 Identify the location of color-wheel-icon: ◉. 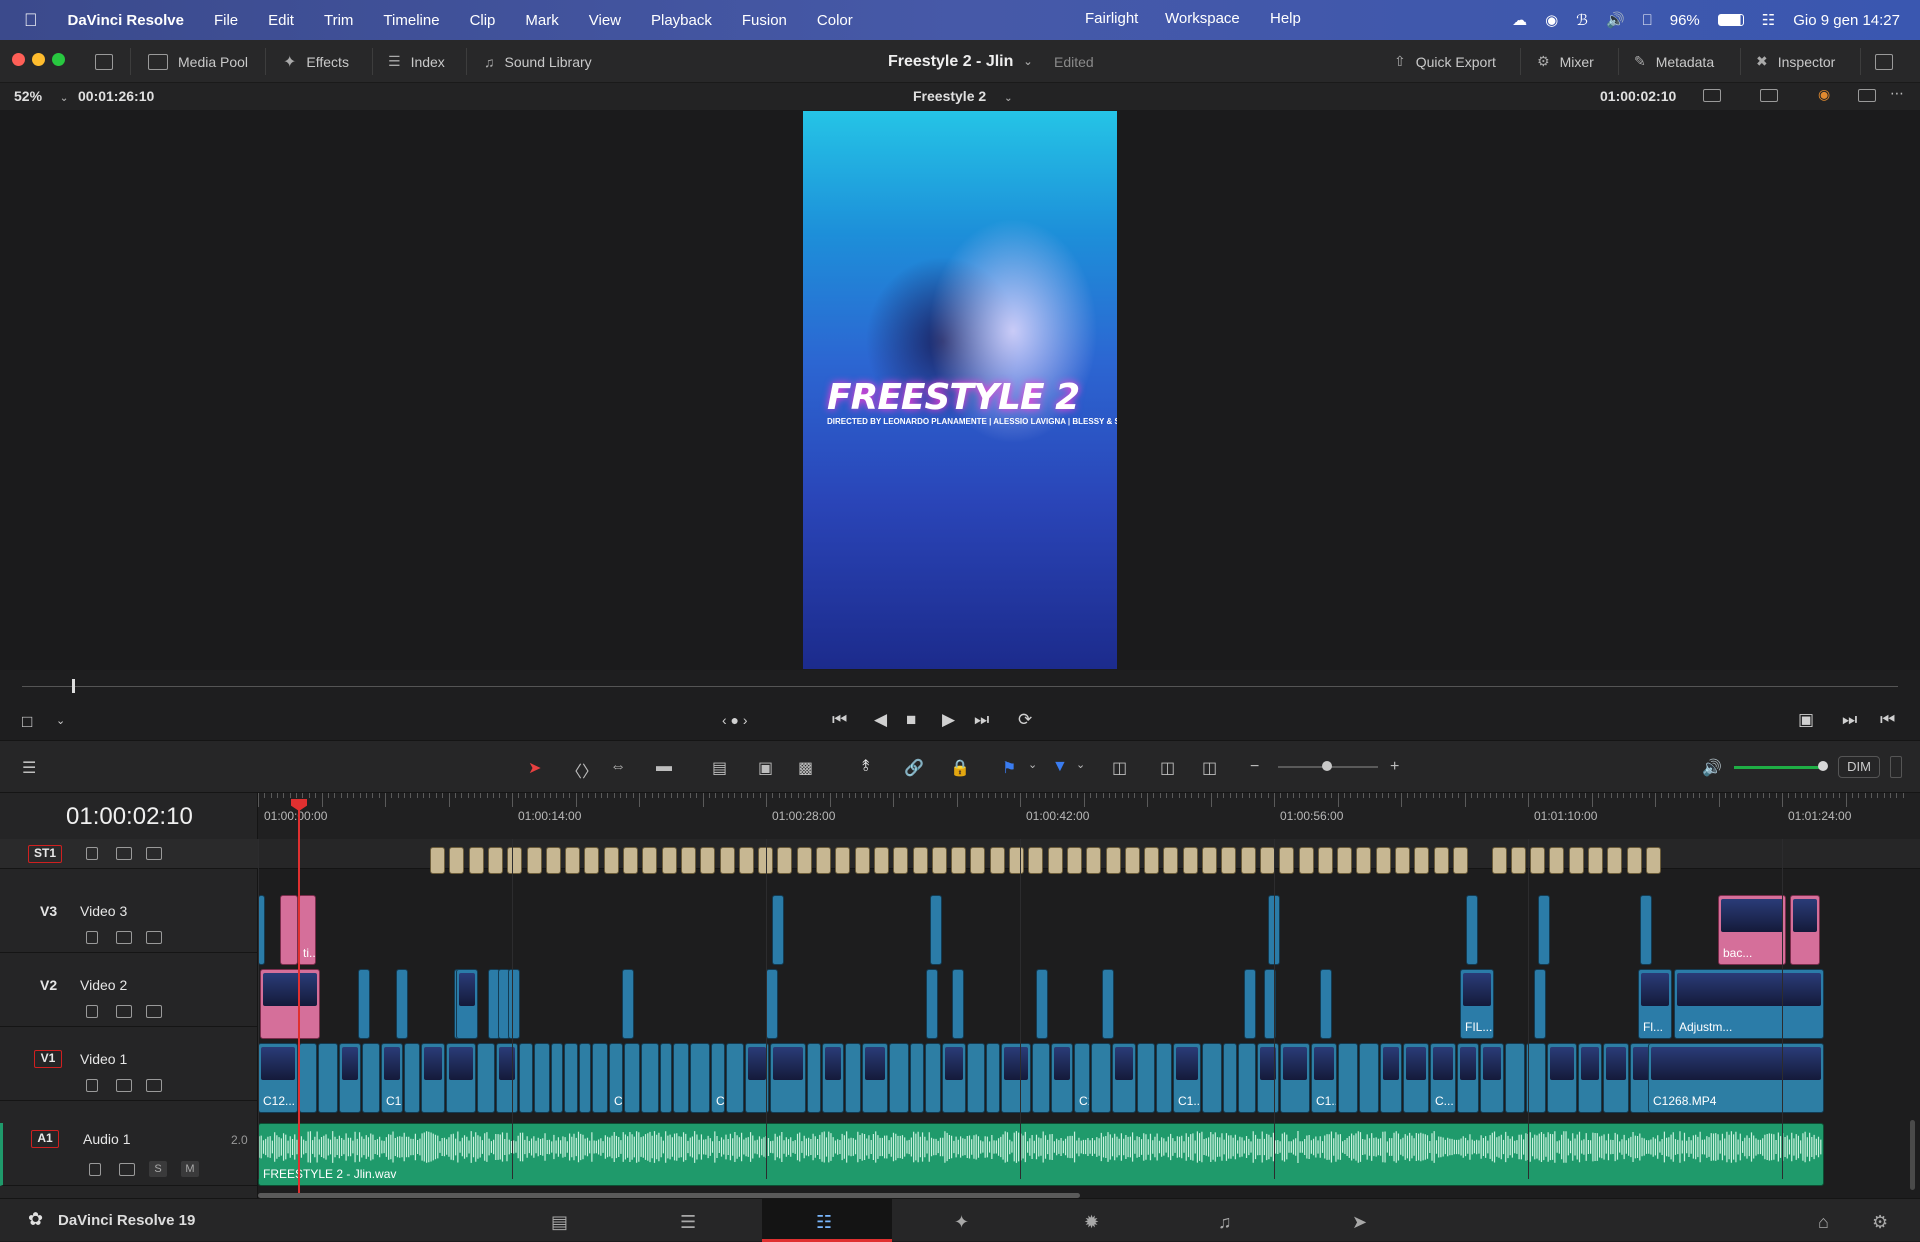
(1824, 94).